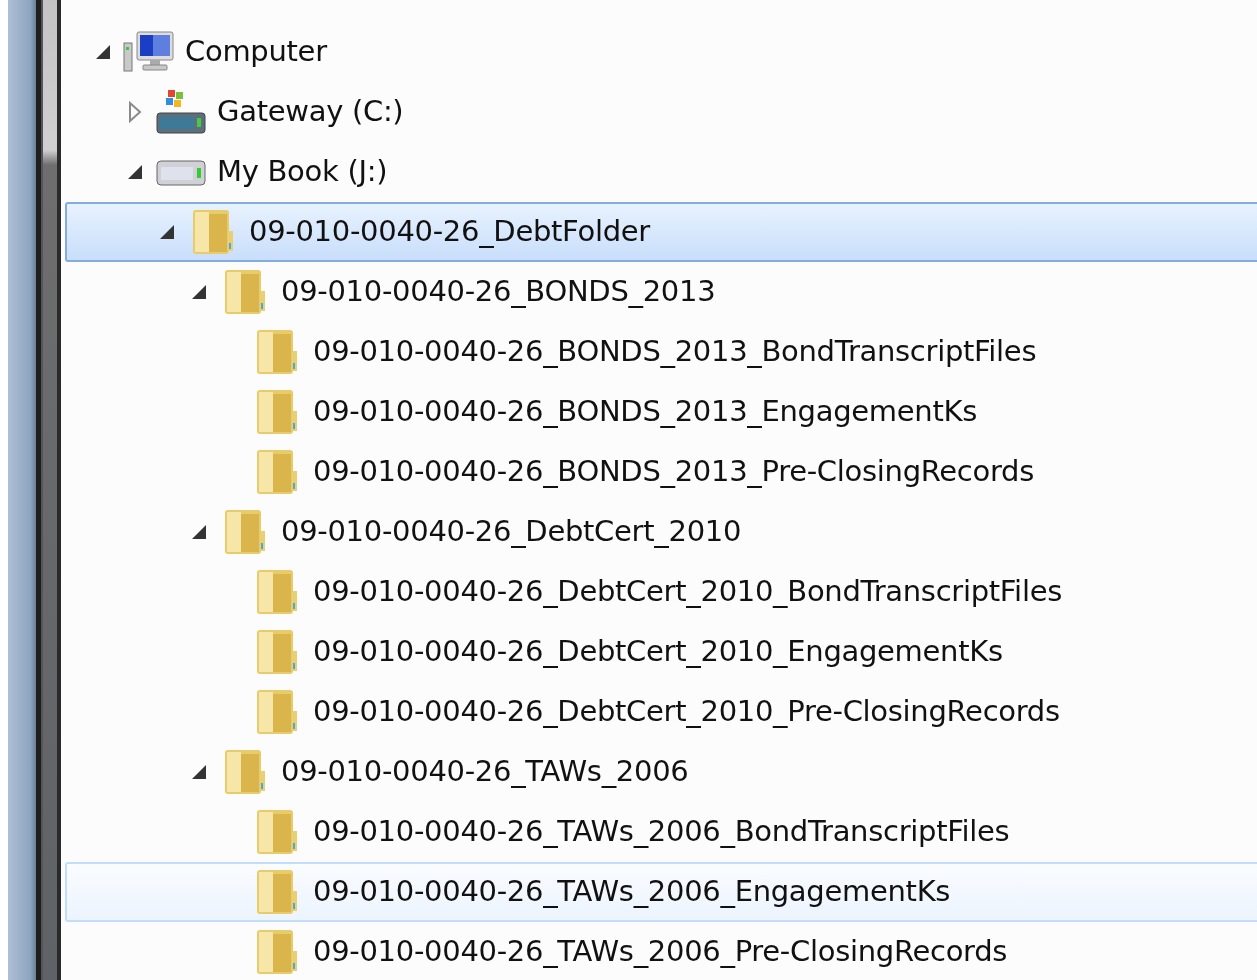 This screenshot has width=1257, height=980. Describe the element at coordinates (302, 172) in the screenshot. I see `item-label: My Book (J:)` at that location.